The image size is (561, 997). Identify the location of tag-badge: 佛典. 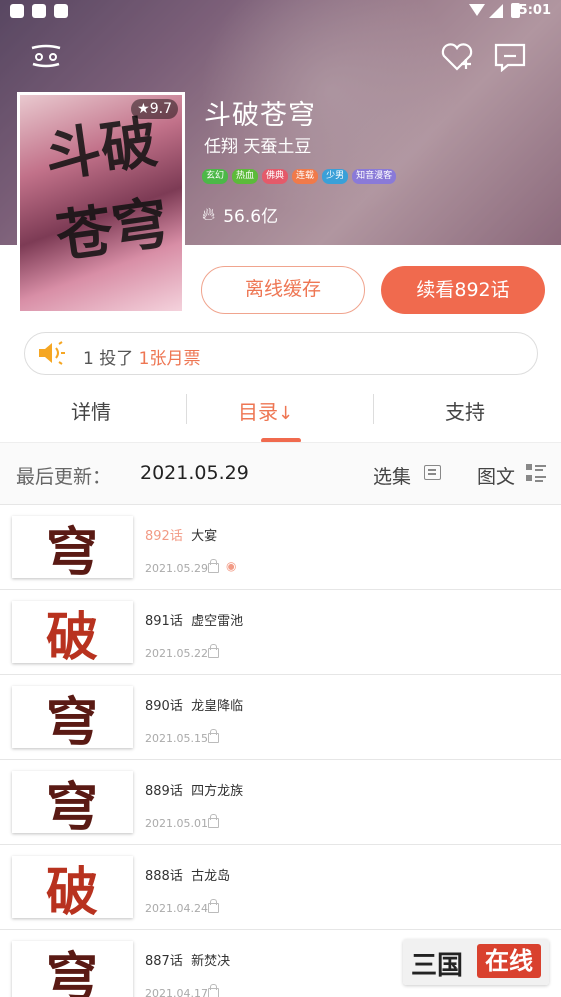
(275, 176).